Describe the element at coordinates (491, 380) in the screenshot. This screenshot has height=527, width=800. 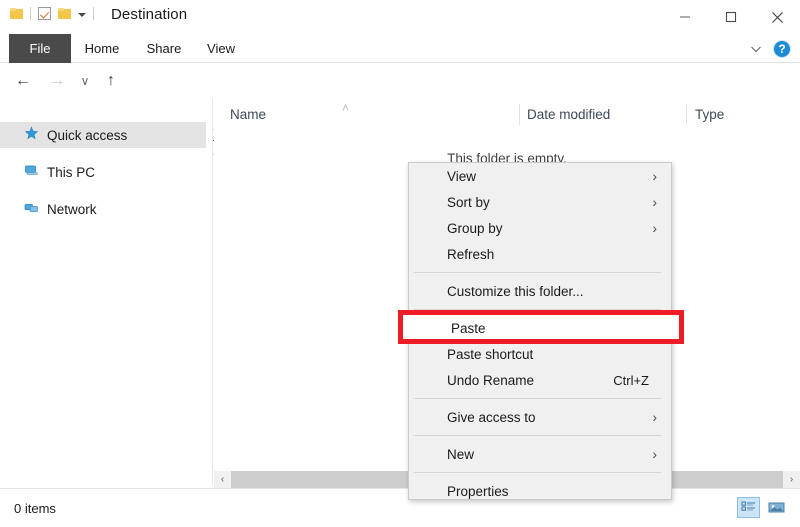
I see `menu-item-label-undo-rename: Undo Rename` at that location.